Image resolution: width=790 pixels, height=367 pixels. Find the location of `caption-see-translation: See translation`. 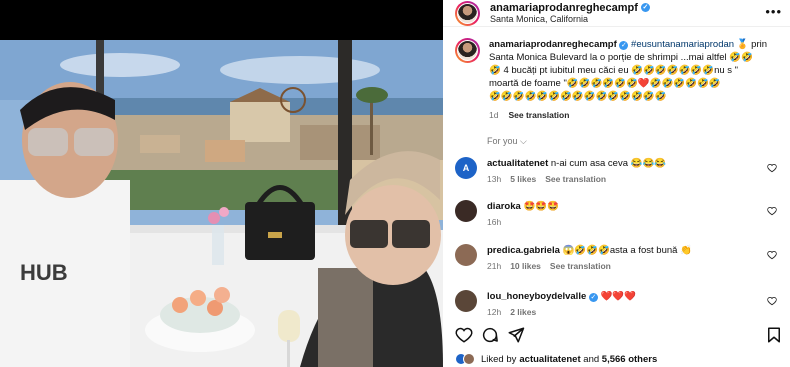

caption-see-translation: See translation is located at coordinates (538, 115).